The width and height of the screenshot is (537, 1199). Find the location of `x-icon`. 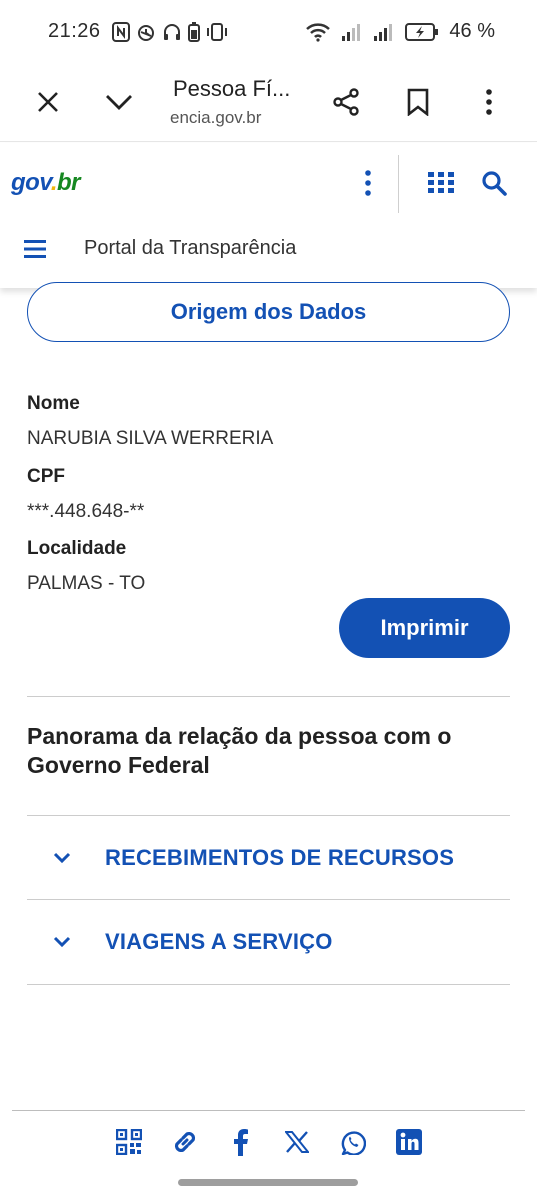

x-icon is located at coordinates (296, 1142).